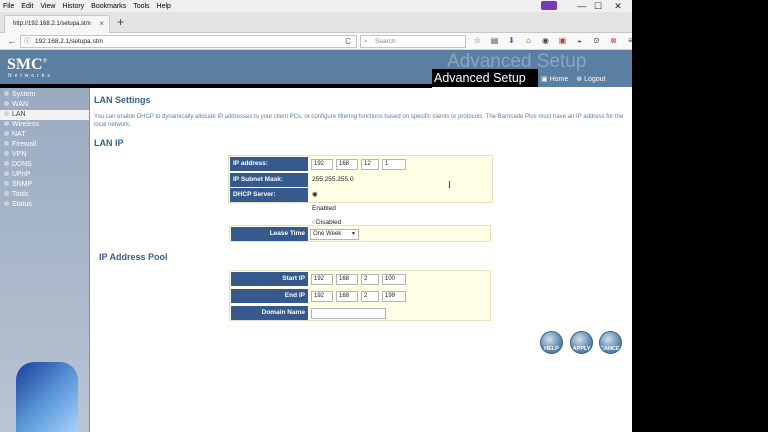  What do you see at coordinates (477, 41) in the screenshot?
I see `bookmark-star-icon: ☆` at bounding box center [477, 41].